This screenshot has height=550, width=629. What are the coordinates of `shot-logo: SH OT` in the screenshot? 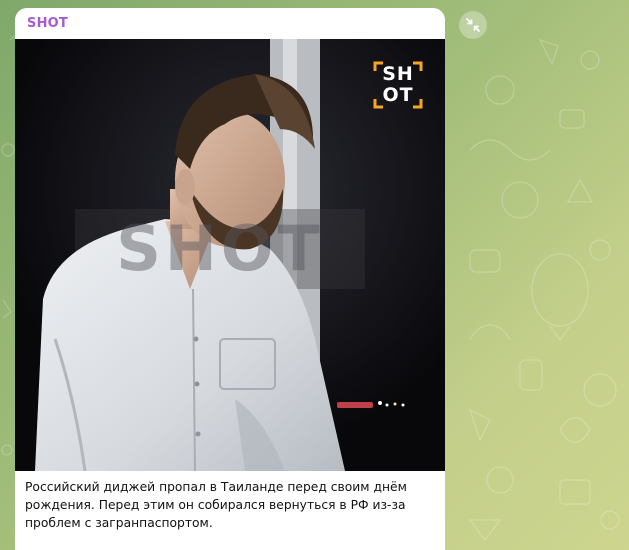 It's located at (398, 85).